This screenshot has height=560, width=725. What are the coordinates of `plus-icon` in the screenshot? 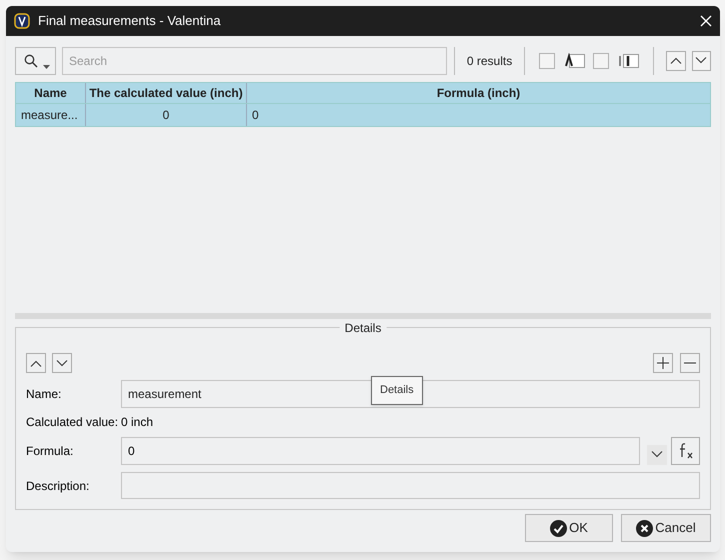 It's located at (663, 363).